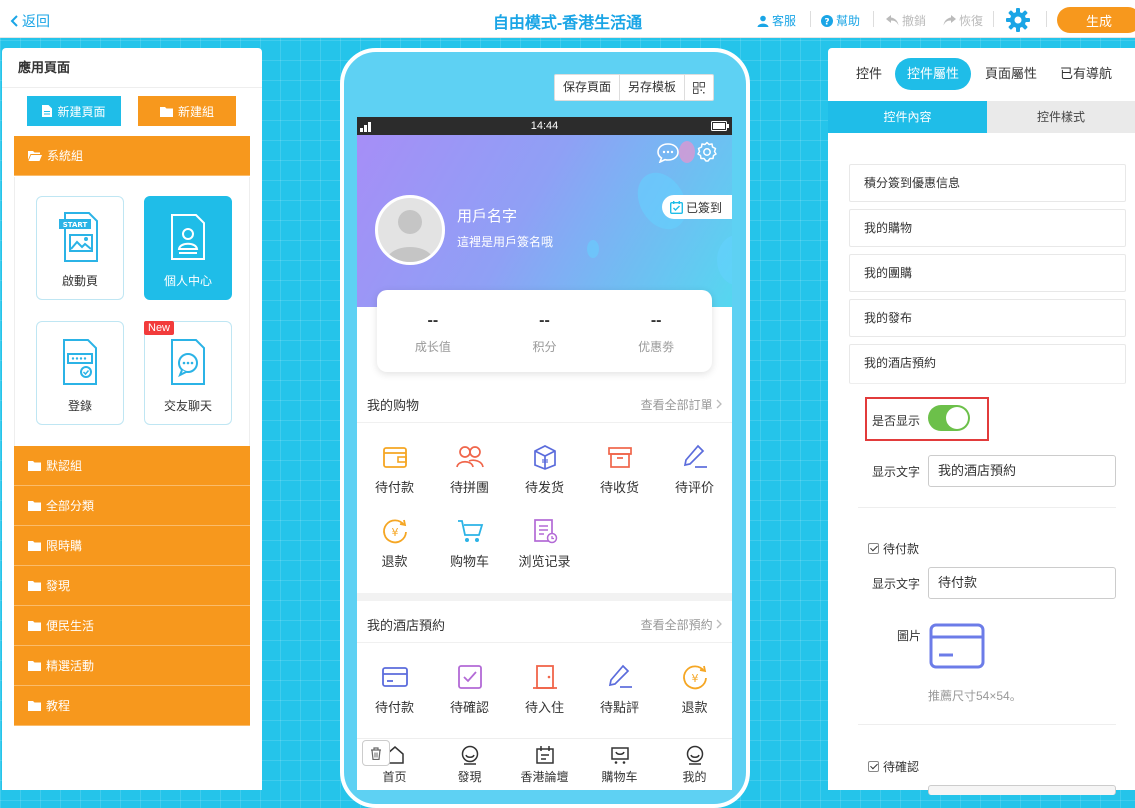 The width and height of the screenshot is (1135, 808). What do you see at coordinates (78, 237) in the screenshot?
I see `start-page-icon: START` at bounding box center [78, 237].